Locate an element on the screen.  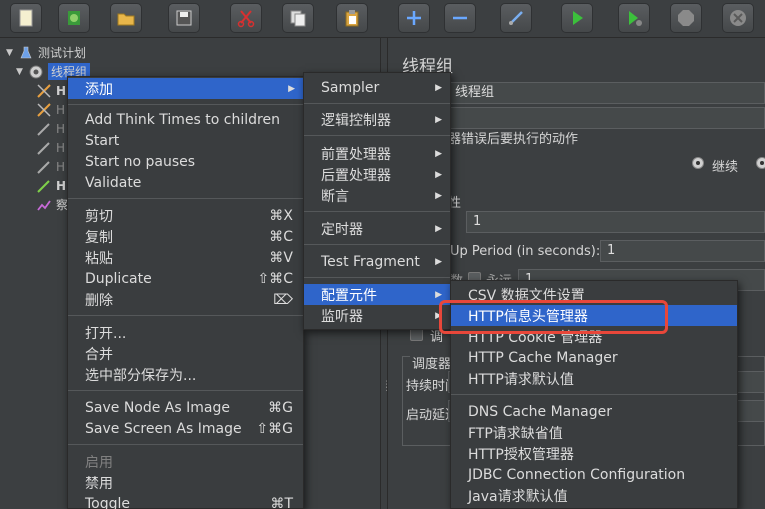
menu-item-add: 添加 ▶ is located at coordinates (185, 88).